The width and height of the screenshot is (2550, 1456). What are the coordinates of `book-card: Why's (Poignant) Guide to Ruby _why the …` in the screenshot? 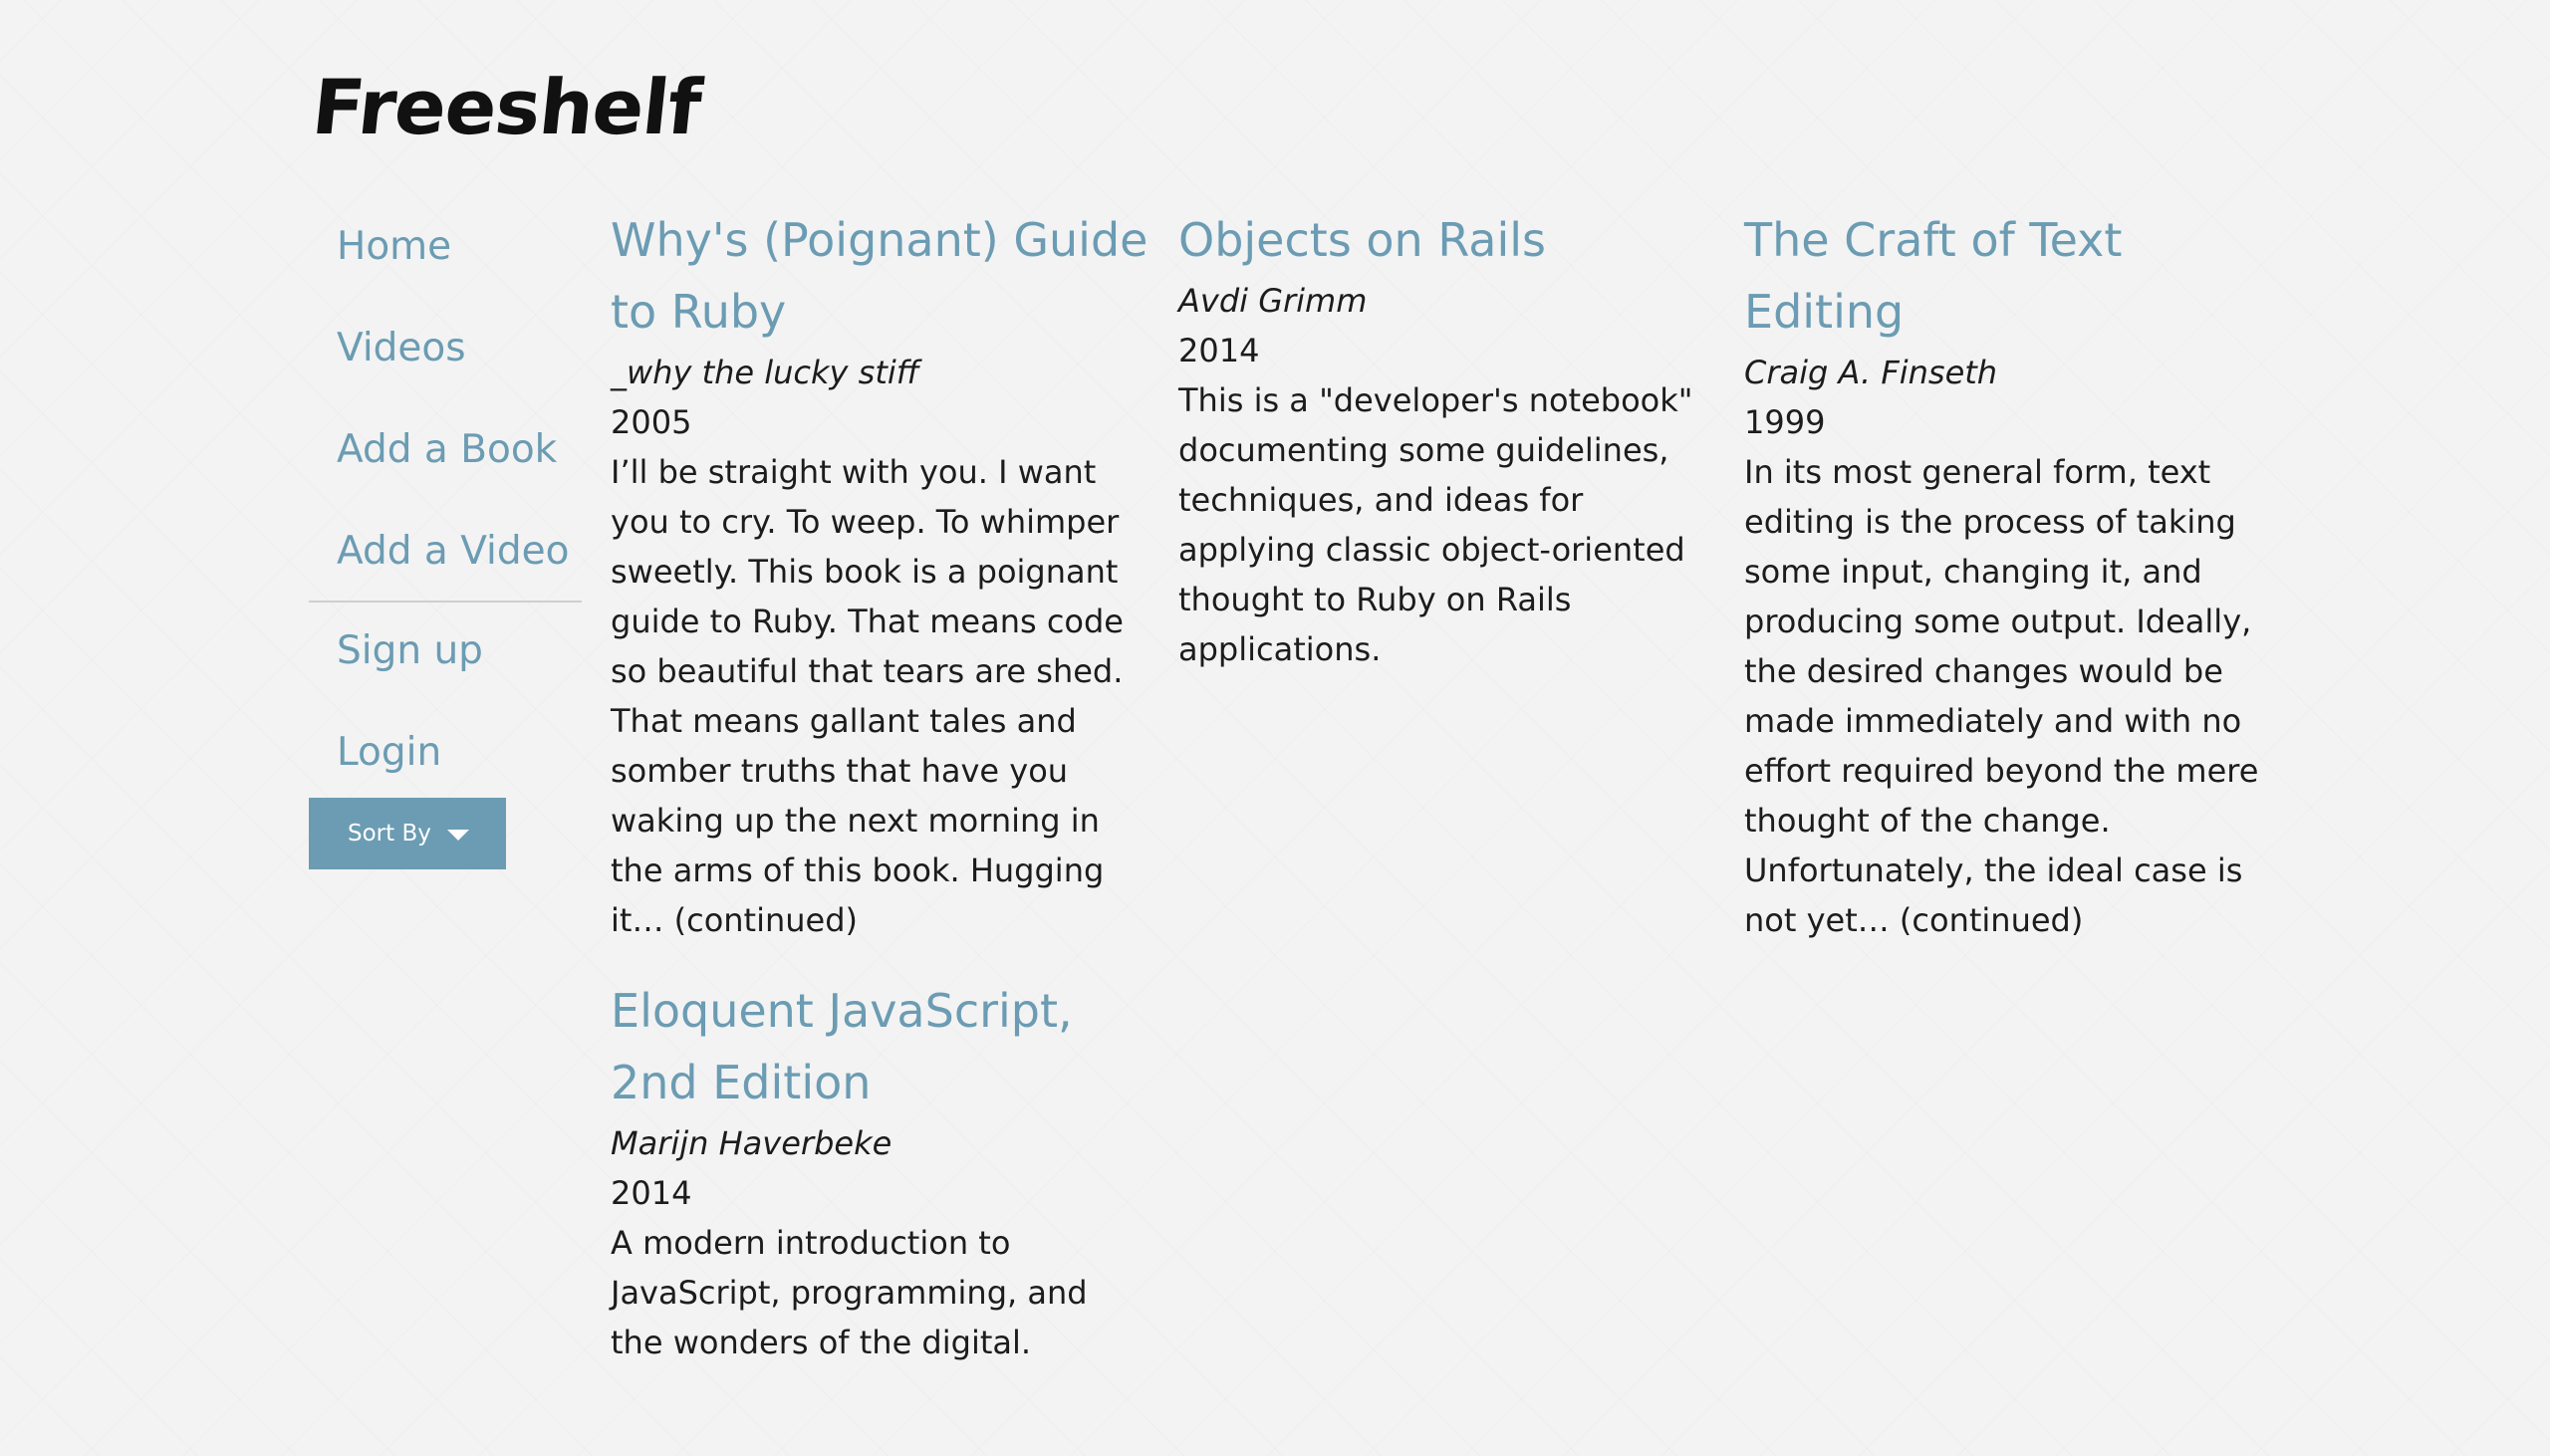 It's located at (879, 574).